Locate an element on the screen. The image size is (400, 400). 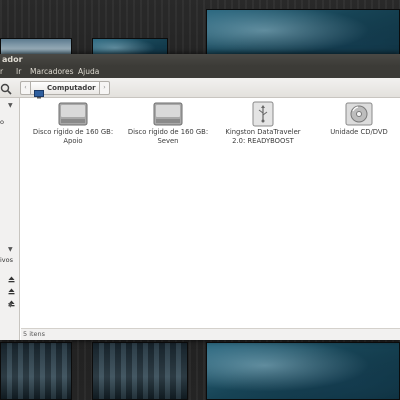
device-label: Disco rígido de 160 GB: Seven is located at coordinates (168, 136).